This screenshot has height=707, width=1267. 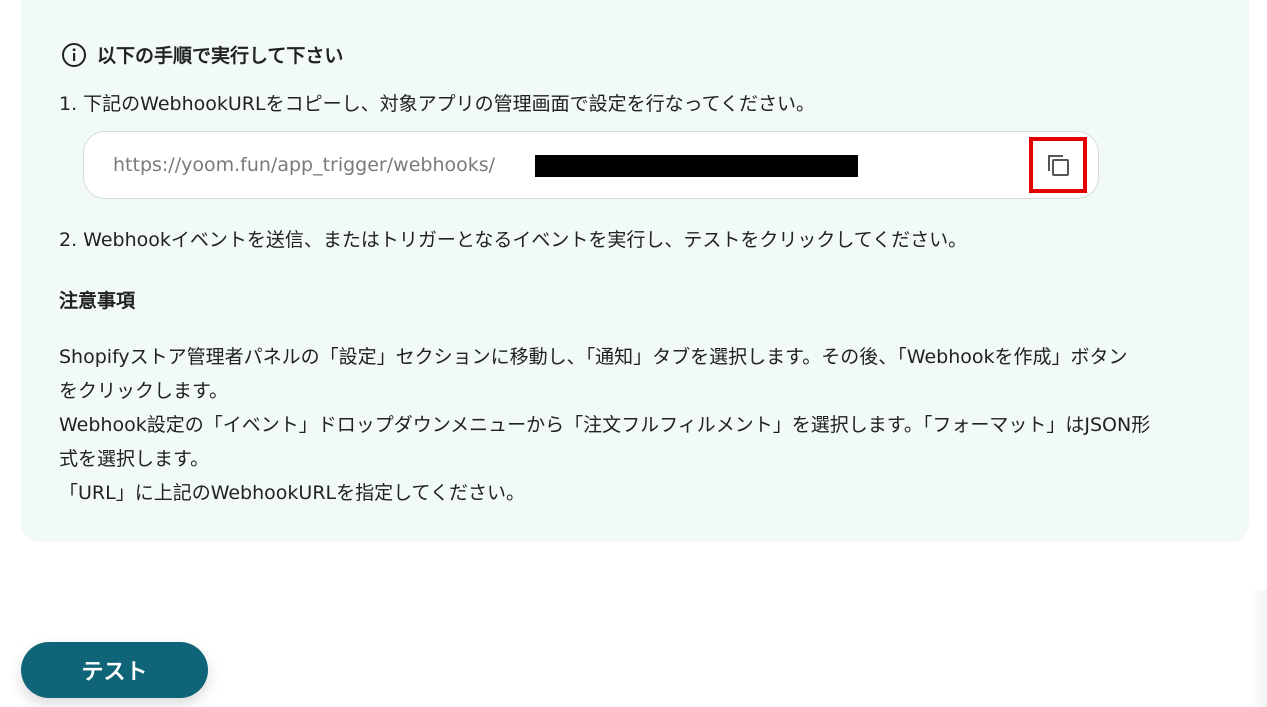 I want to click on test-button: テスト, so click(x=114, y=670).